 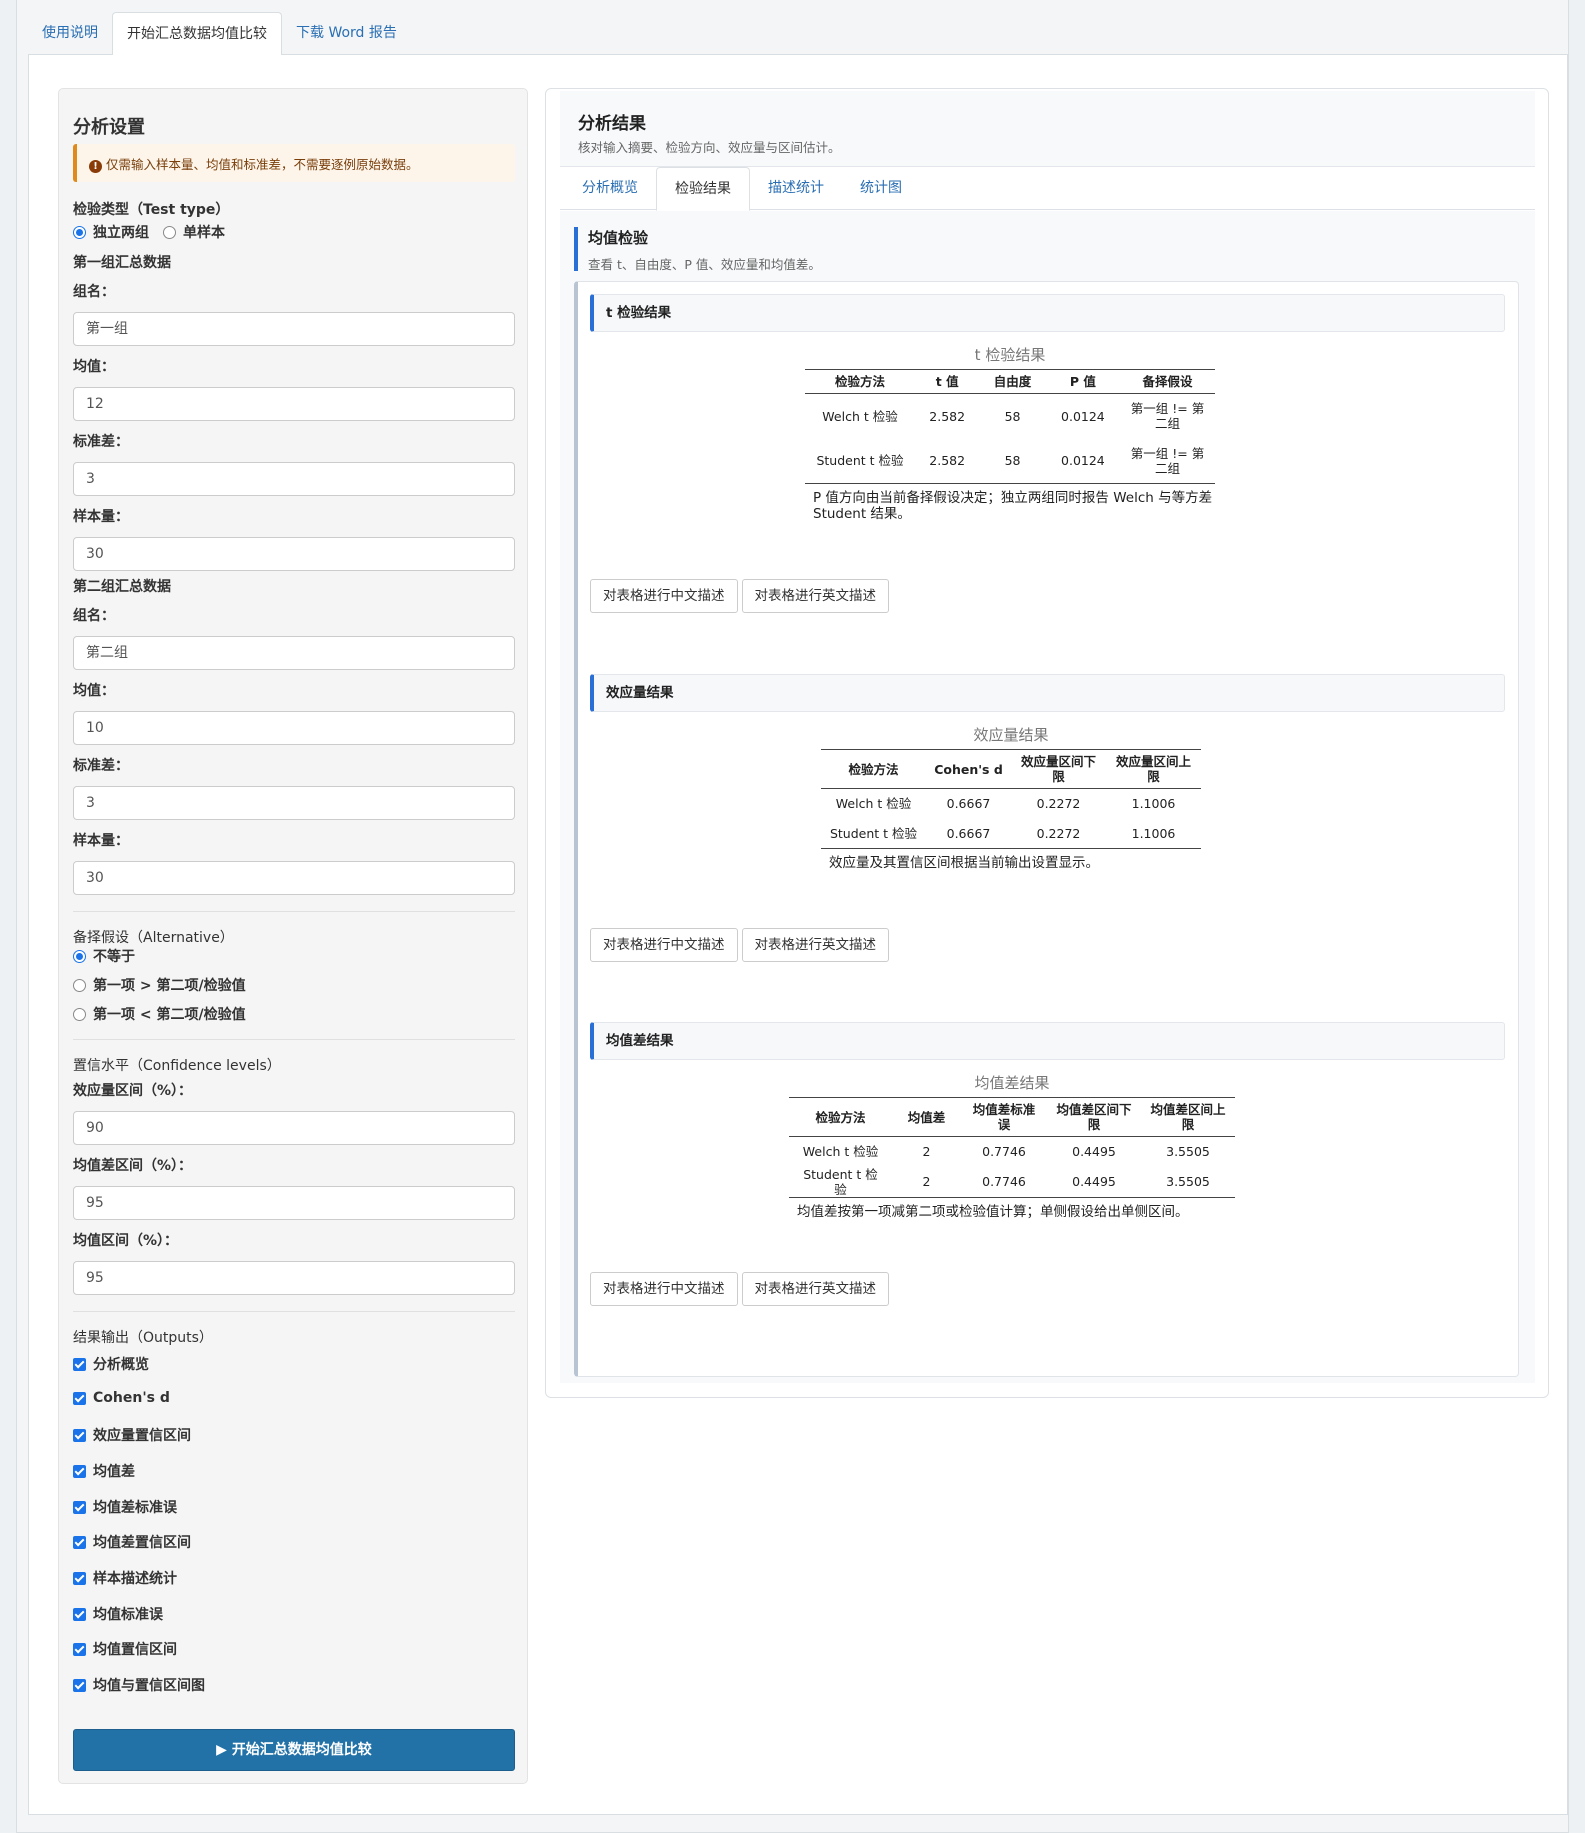 I want to click on output-checkbox: 均值差置信区间, so click(x=132, y=1542).